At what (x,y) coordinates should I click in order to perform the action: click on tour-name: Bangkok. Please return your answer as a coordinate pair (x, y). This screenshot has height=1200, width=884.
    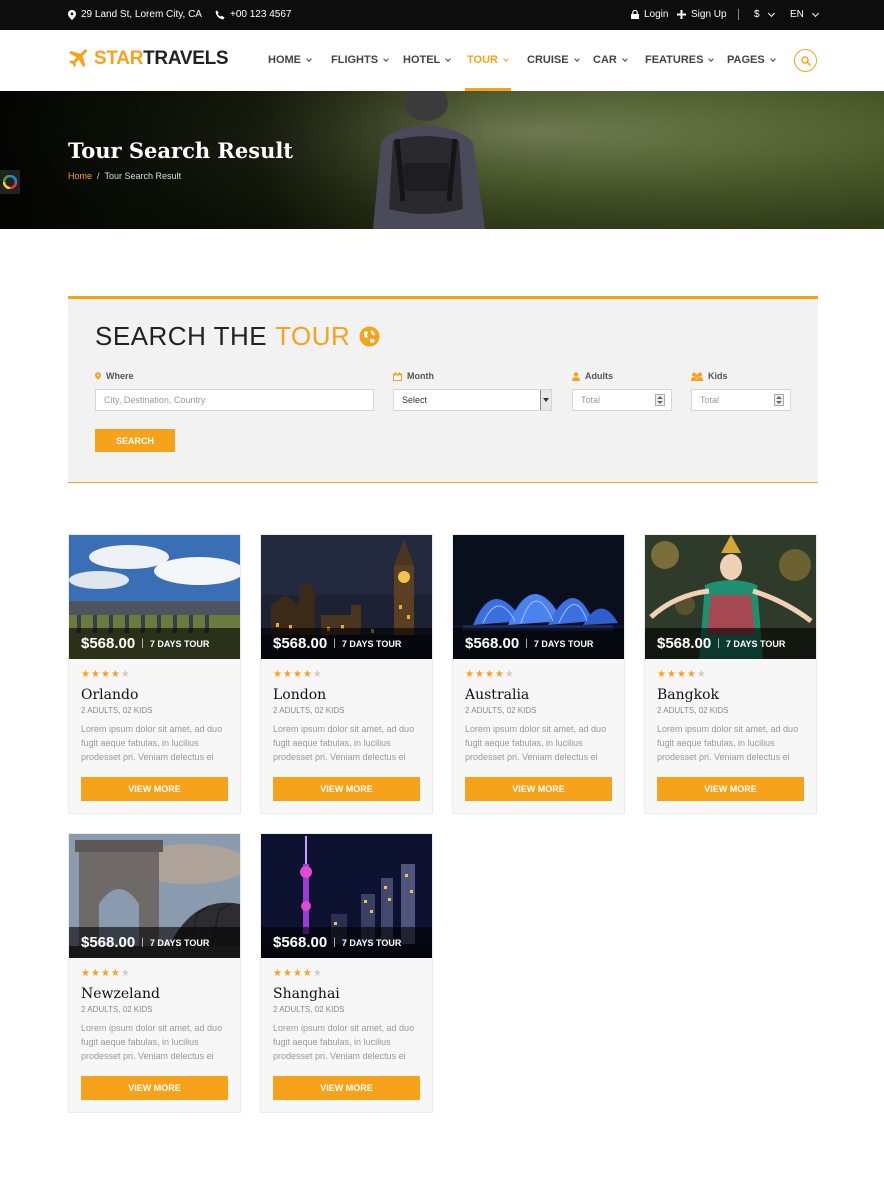
    Looking at the image, I should click on (688, 695).